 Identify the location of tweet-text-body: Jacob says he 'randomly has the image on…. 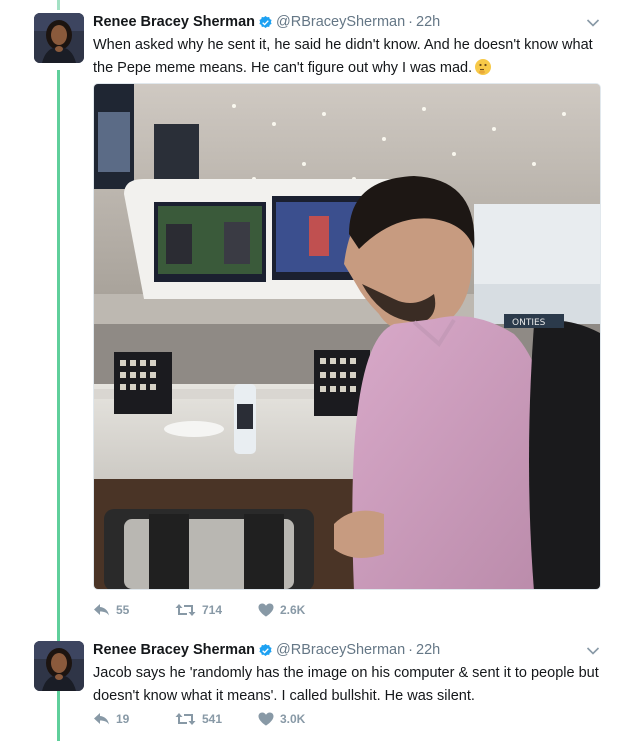
(346, 684).